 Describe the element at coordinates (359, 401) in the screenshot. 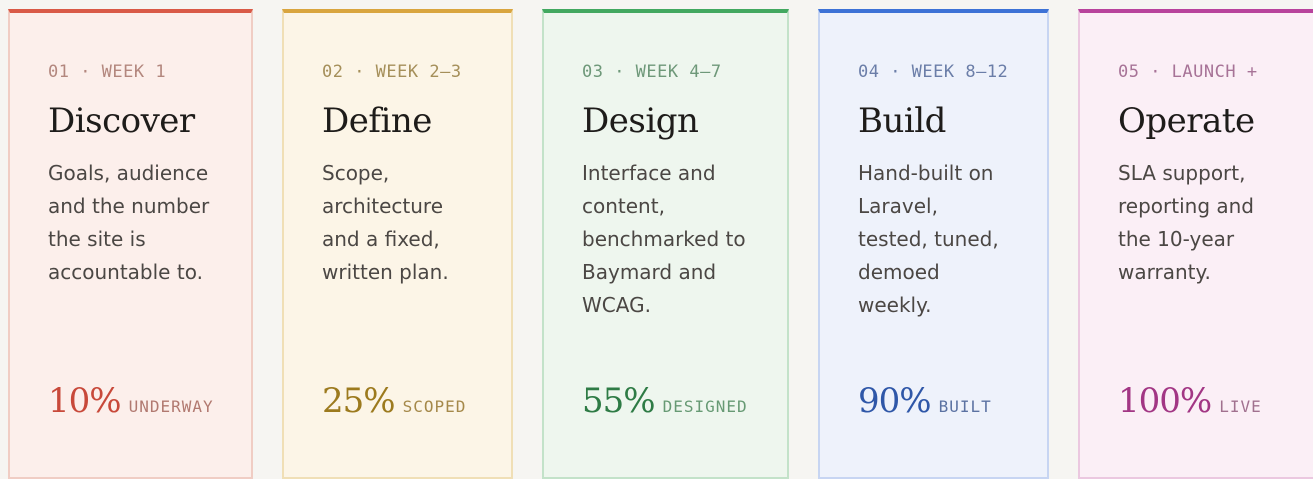

I see `phase-percent: 25%` at that location.